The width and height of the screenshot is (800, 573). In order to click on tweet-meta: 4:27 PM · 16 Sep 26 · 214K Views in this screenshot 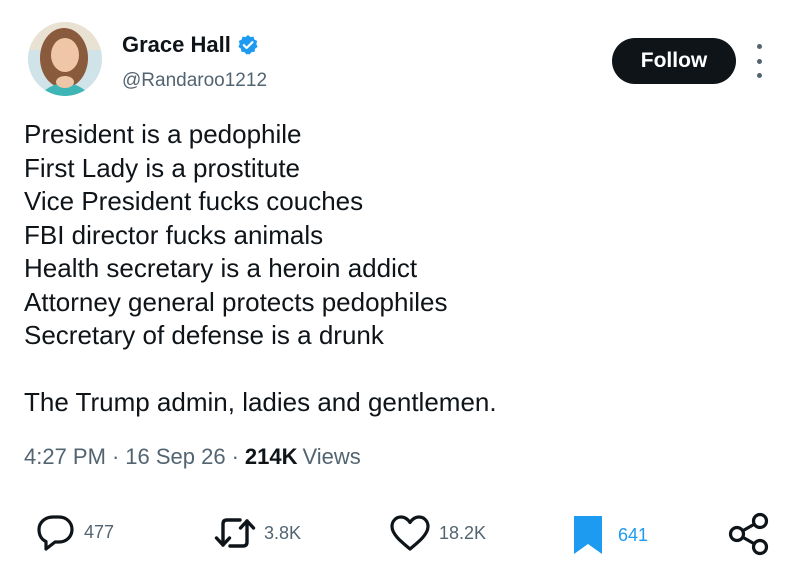, I will do `click(192, 457)`.